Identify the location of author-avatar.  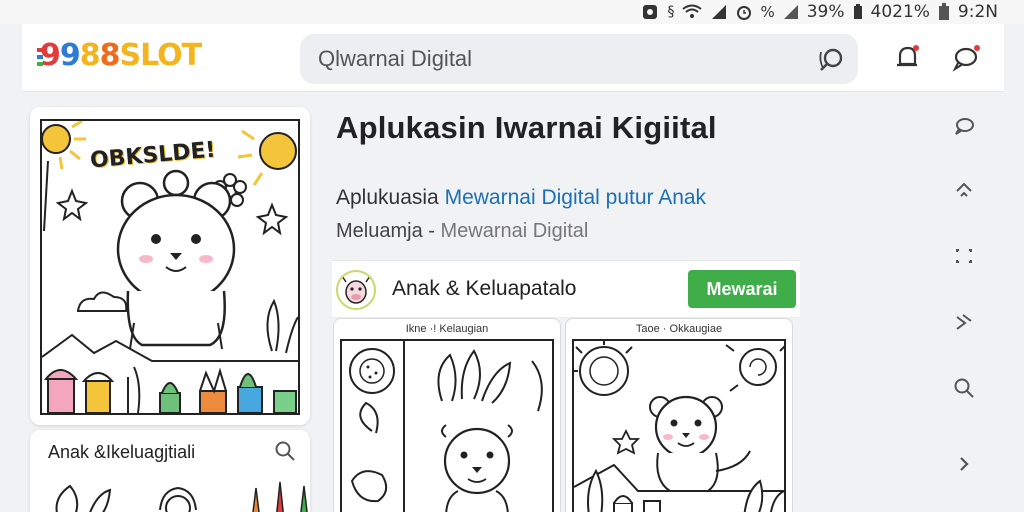
(356, 290).